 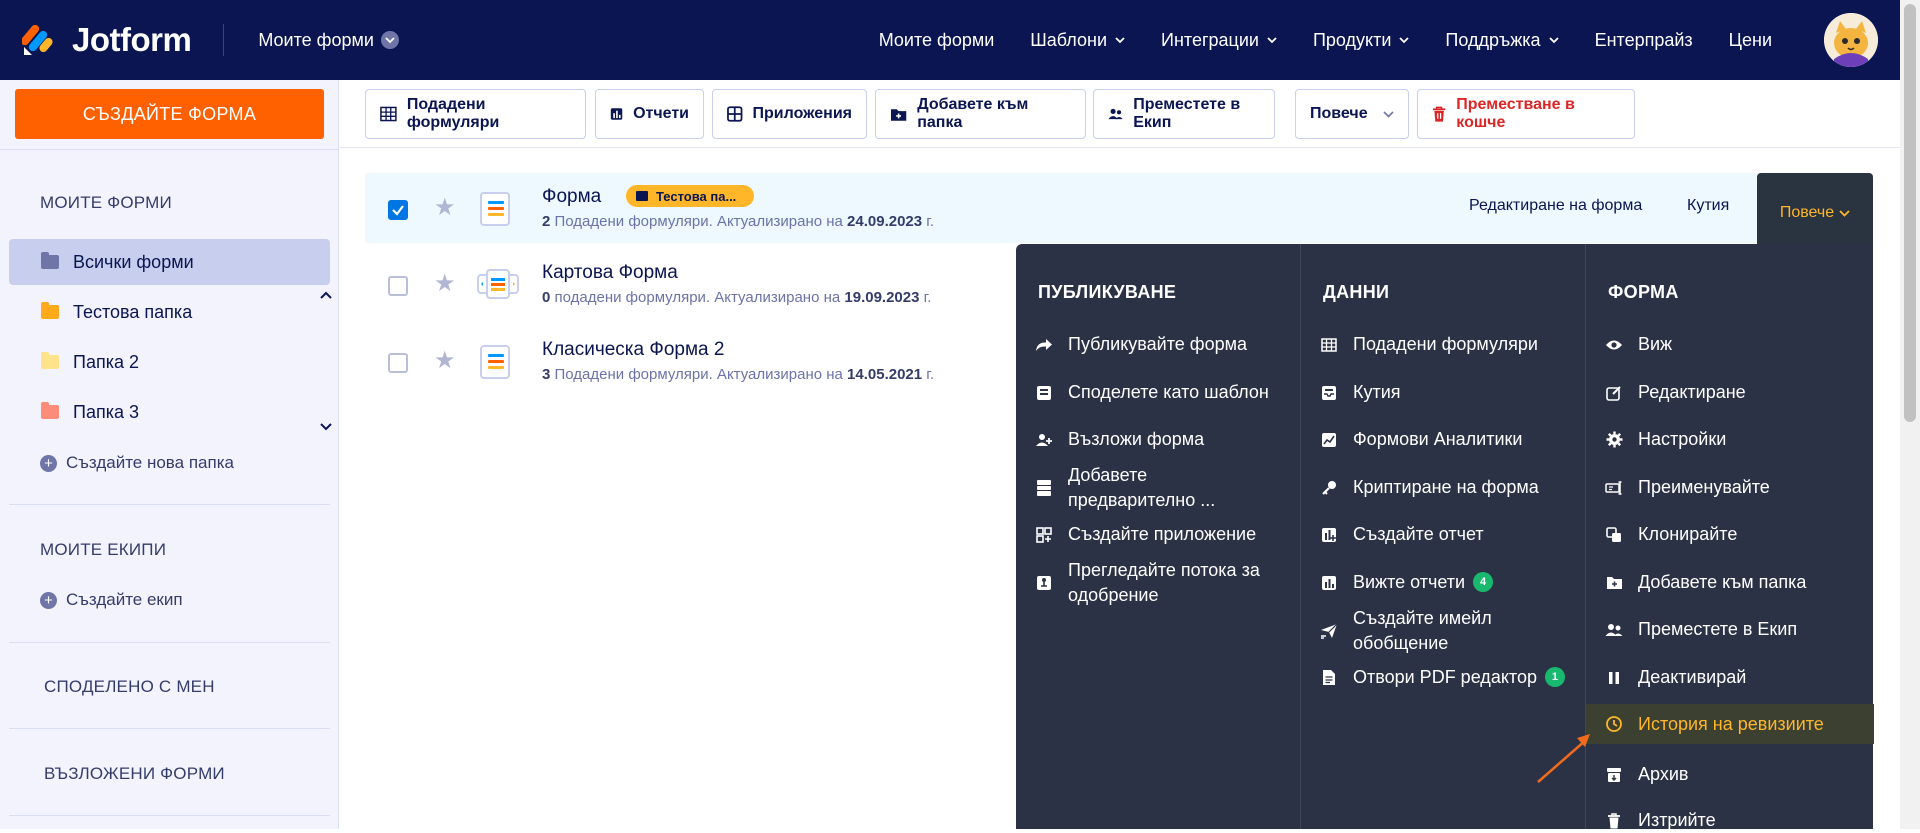 I want to click on menu-item-settings: Настройки, so click(x=1665, y=439).